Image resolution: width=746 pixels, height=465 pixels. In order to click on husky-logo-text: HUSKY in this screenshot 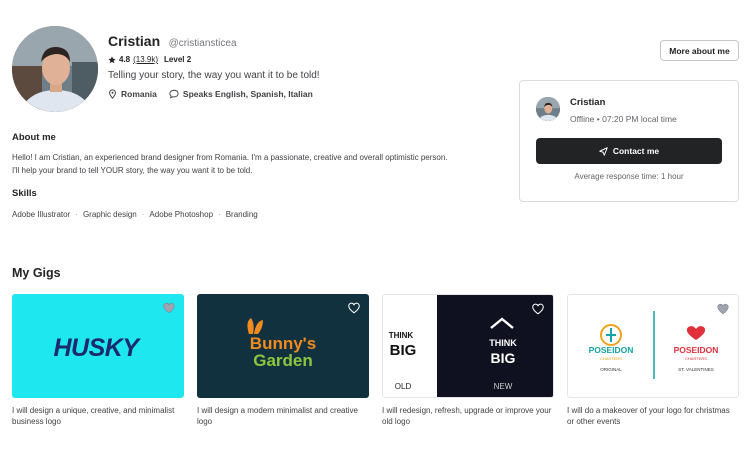, I will do `click(97, 348)`.